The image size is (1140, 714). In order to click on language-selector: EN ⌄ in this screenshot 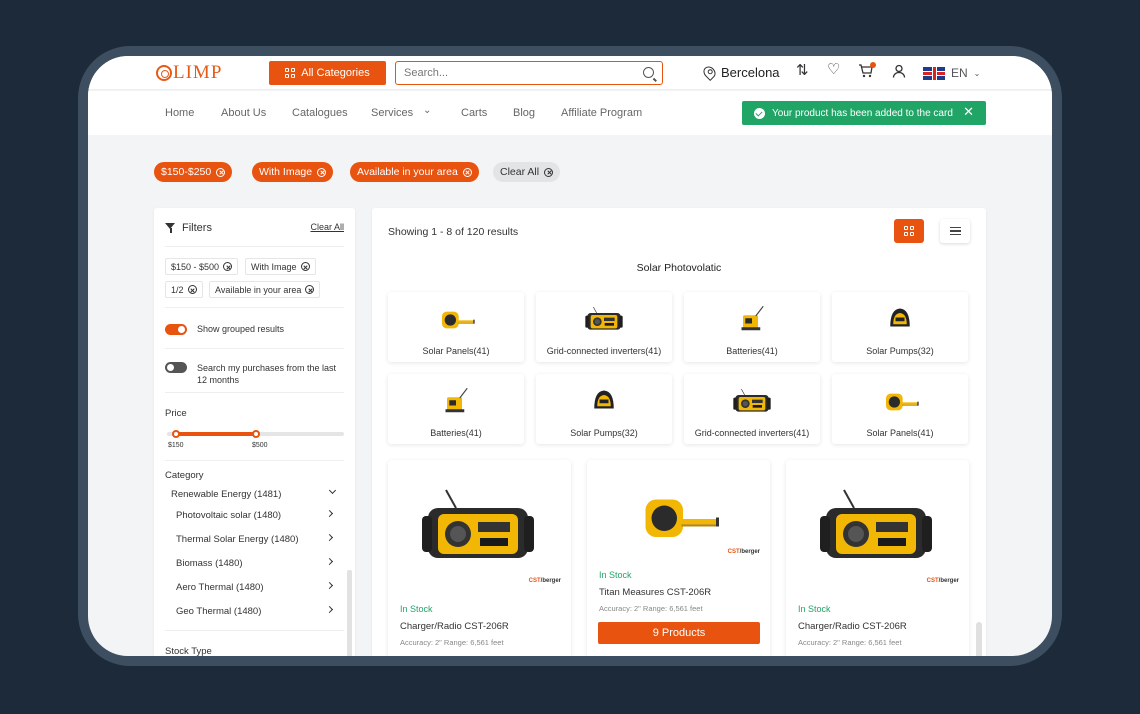, I will do `click(951, 73)`.